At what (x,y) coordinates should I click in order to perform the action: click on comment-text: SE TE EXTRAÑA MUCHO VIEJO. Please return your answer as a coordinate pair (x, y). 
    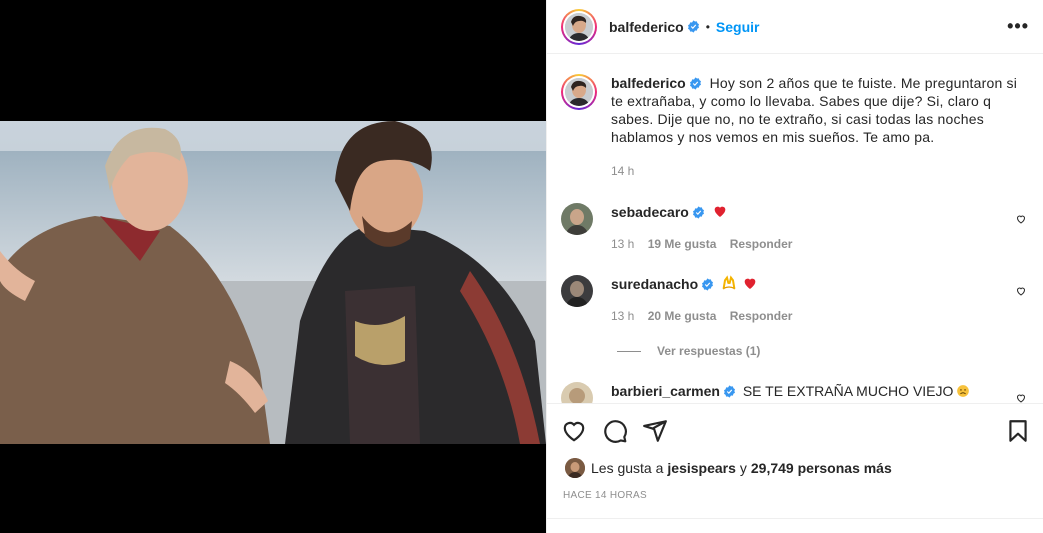
    Looking at the image, I should click on (848, 391).